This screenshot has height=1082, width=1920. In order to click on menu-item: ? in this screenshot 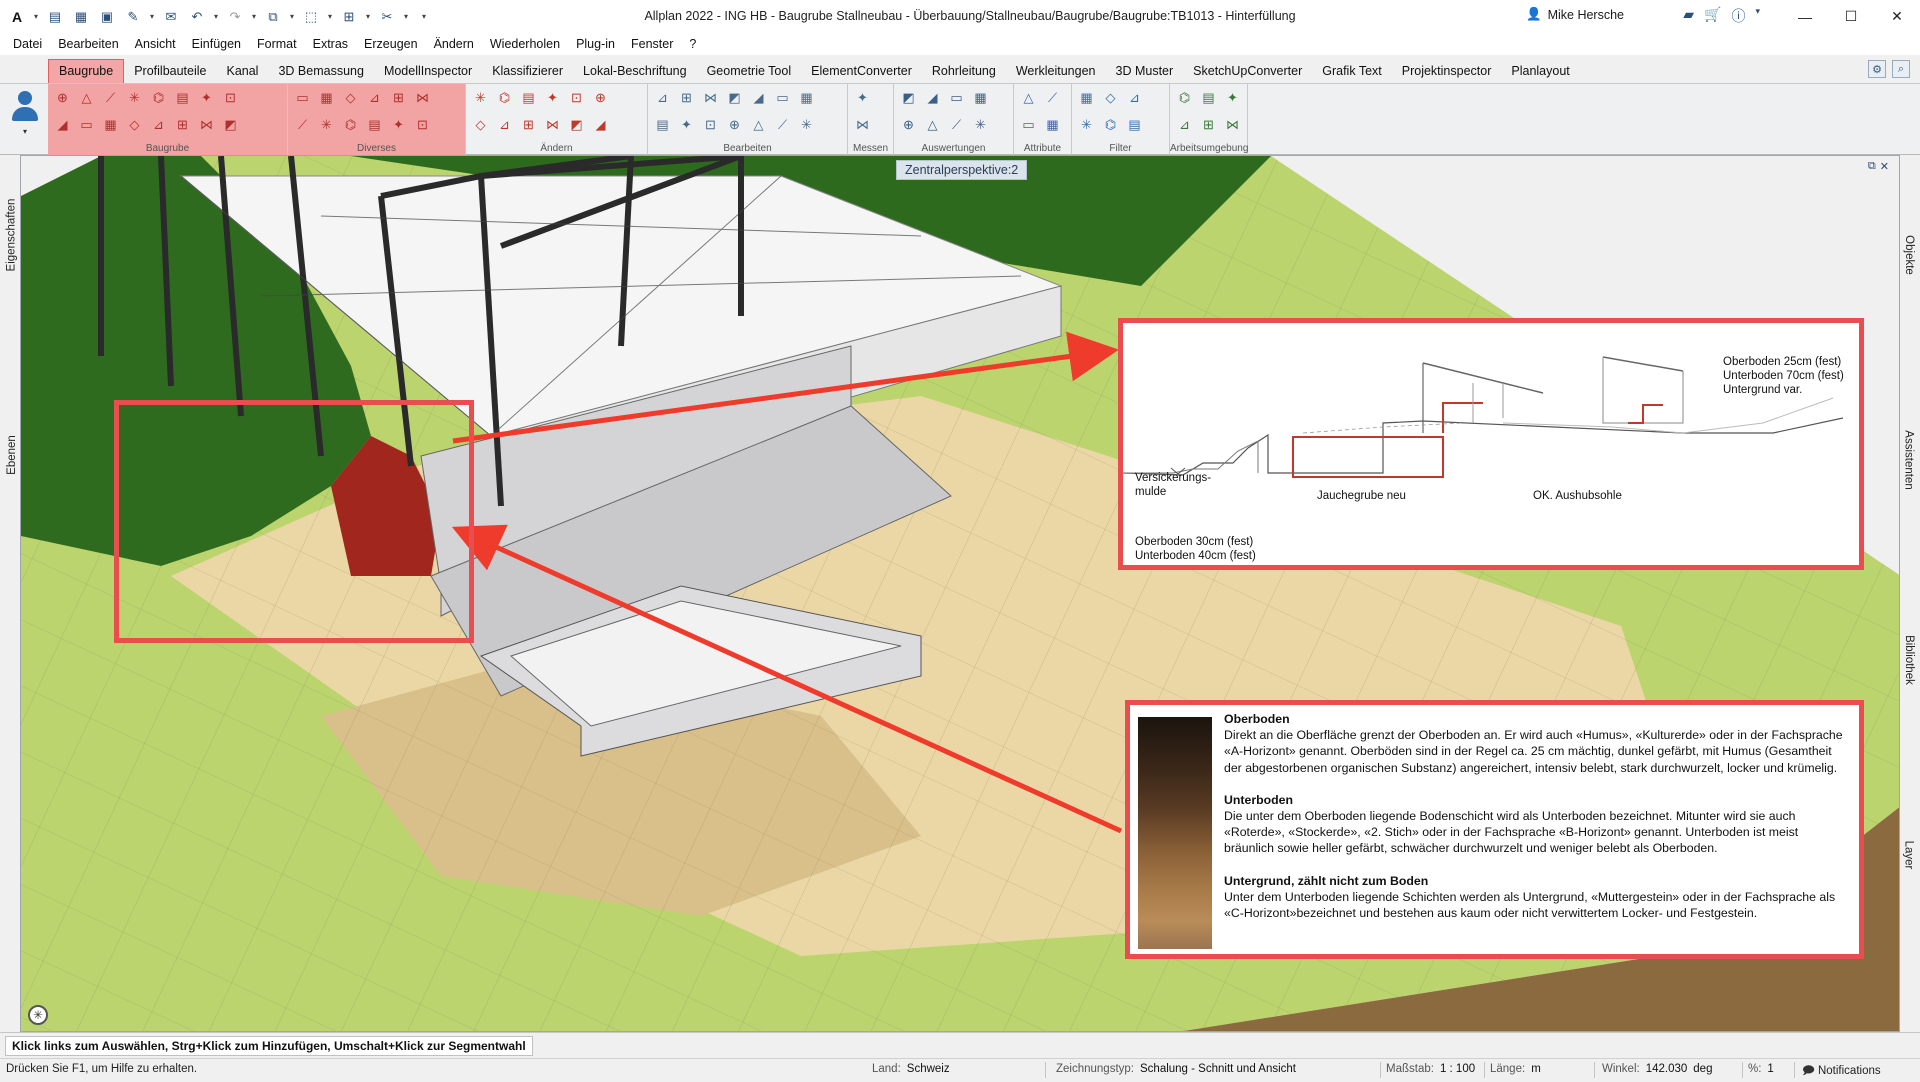, I will do `click(692, 44)`.